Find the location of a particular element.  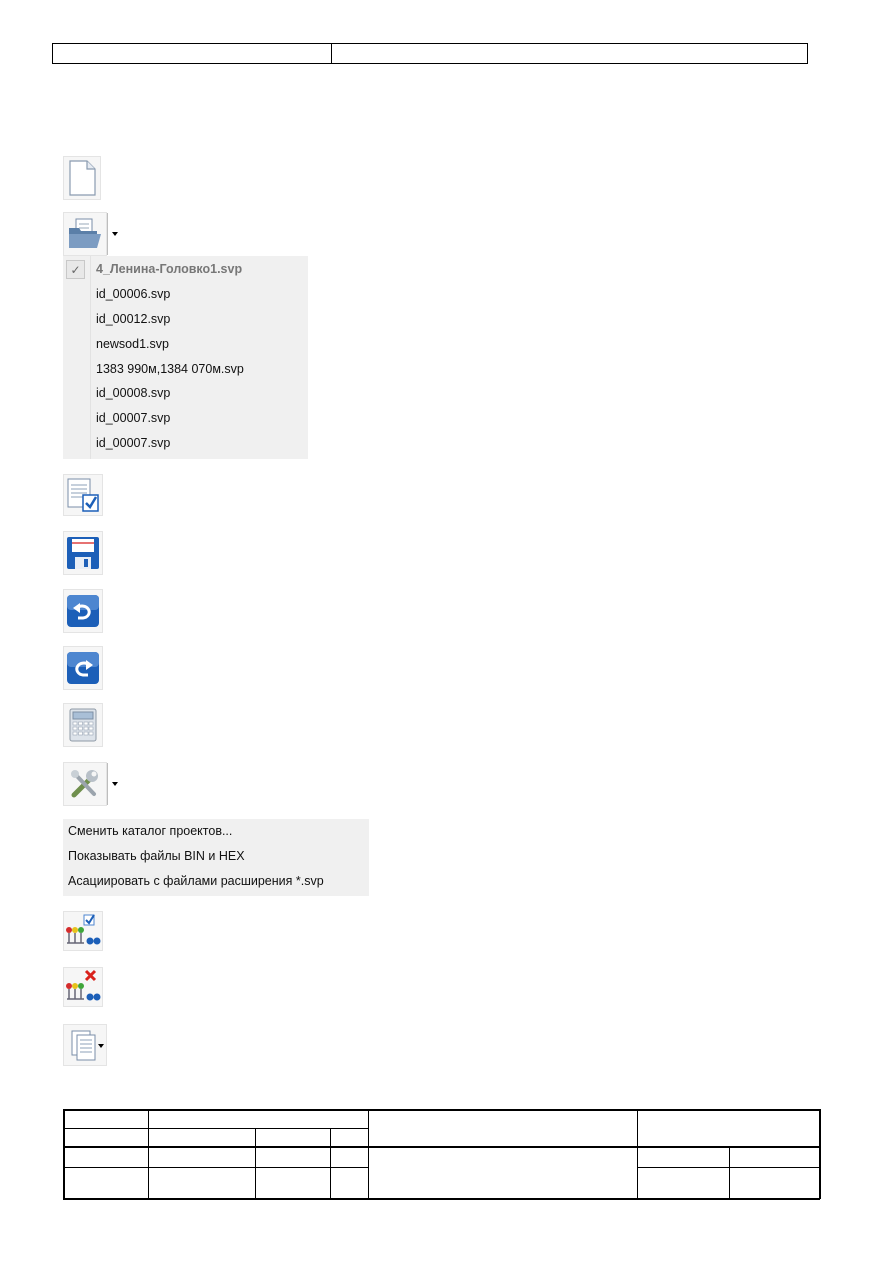

header-table is located at coordinates (430, 53).